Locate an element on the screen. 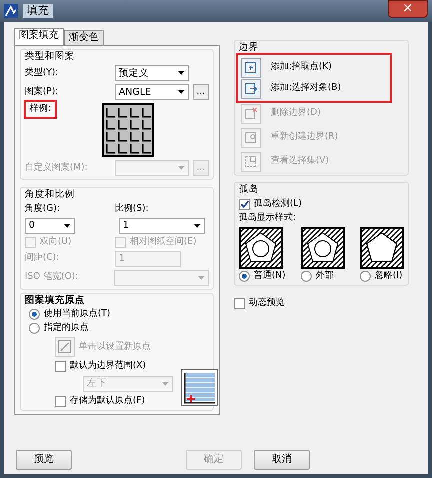 This screenshot has width=432, height=478. field-label: 孤岛显示样式: is located at coordinates (268, 218).